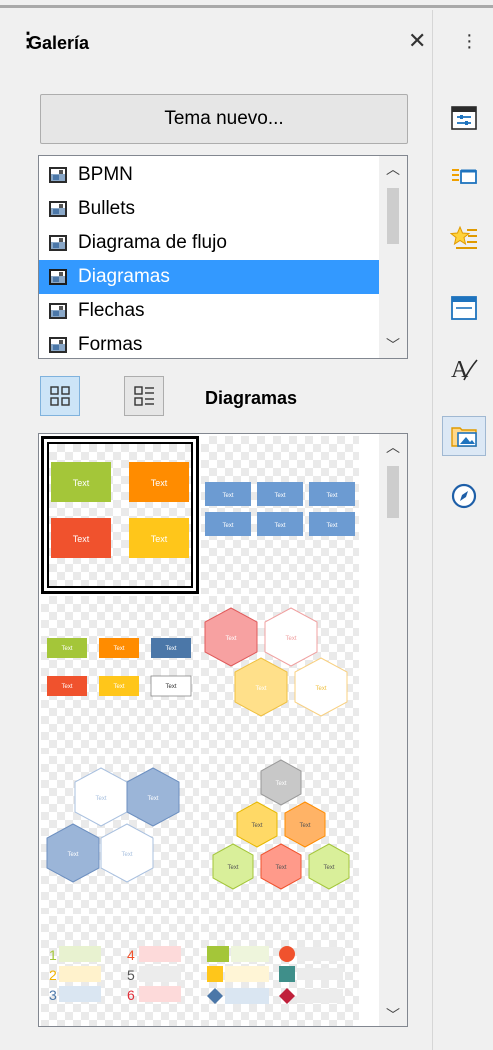 This screenshot has width=493, height=1050. I want to click on gallery-tab, so click(464, 436).